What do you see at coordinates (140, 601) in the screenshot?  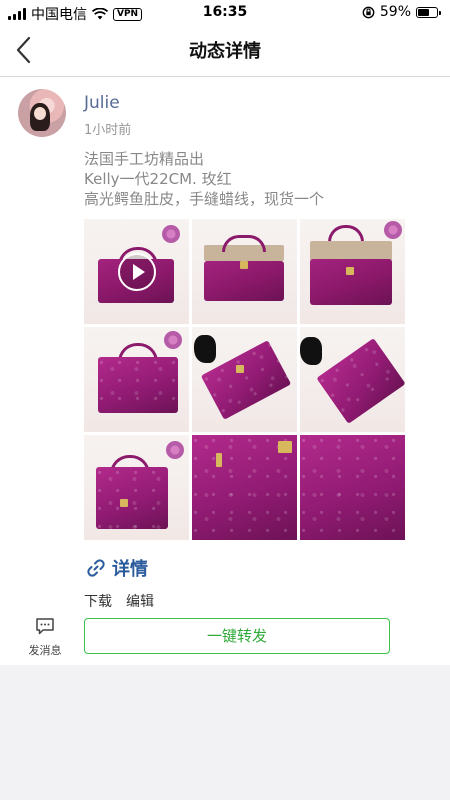 I see `edit-link: 编辑` at bounding box center [140, 601].